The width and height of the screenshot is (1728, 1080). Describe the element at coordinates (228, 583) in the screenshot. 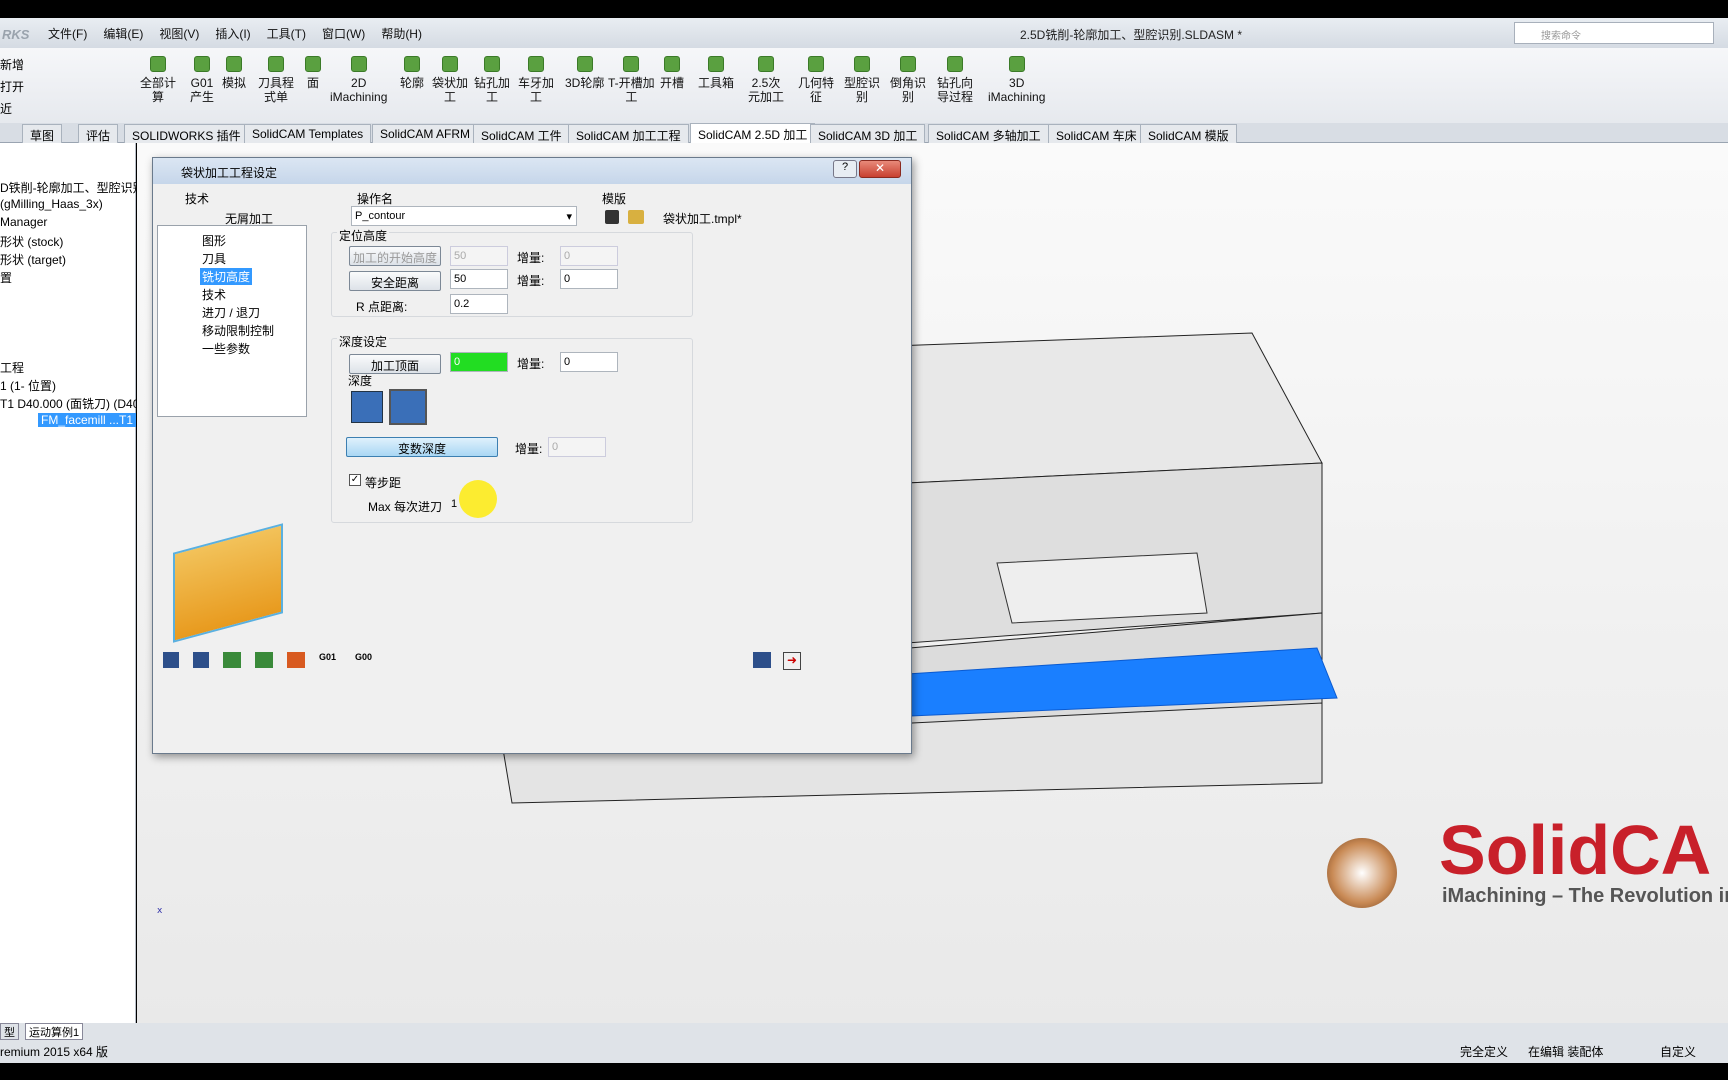

I see `pocket-preview-image` at that location.